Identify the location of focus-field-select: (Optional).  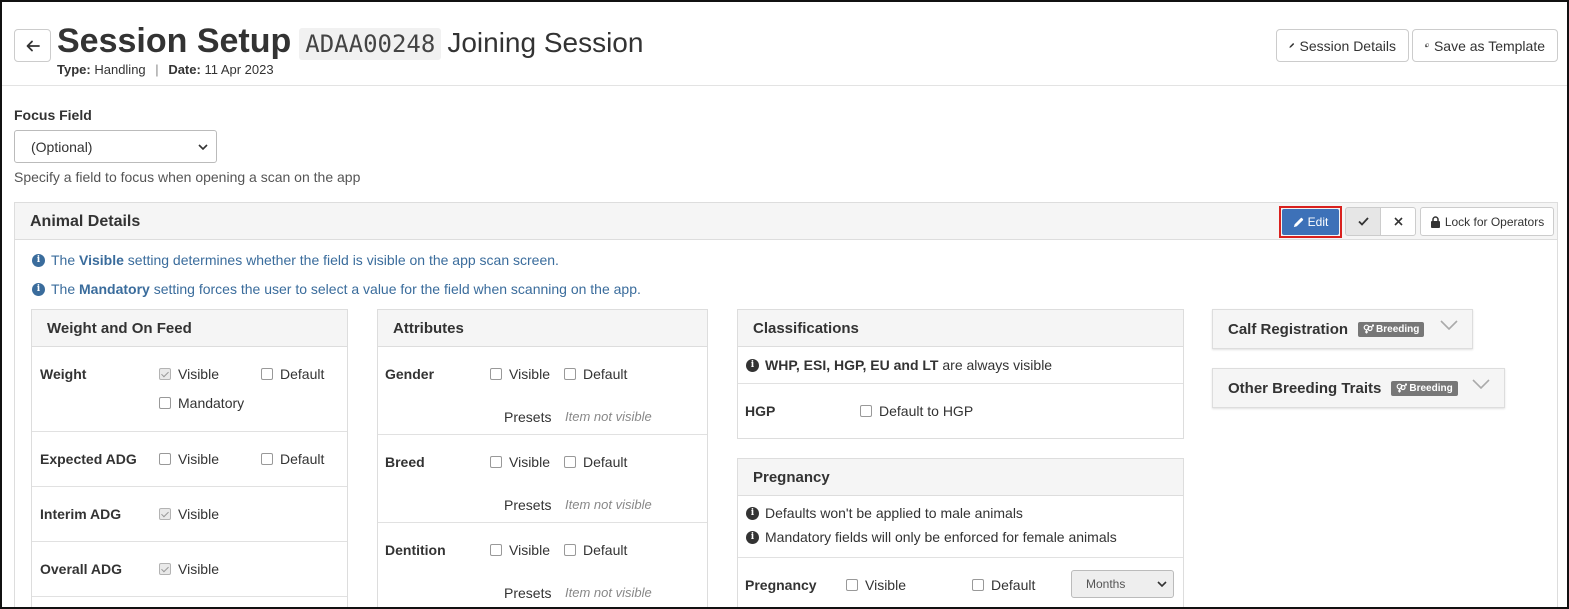
(115, 146).